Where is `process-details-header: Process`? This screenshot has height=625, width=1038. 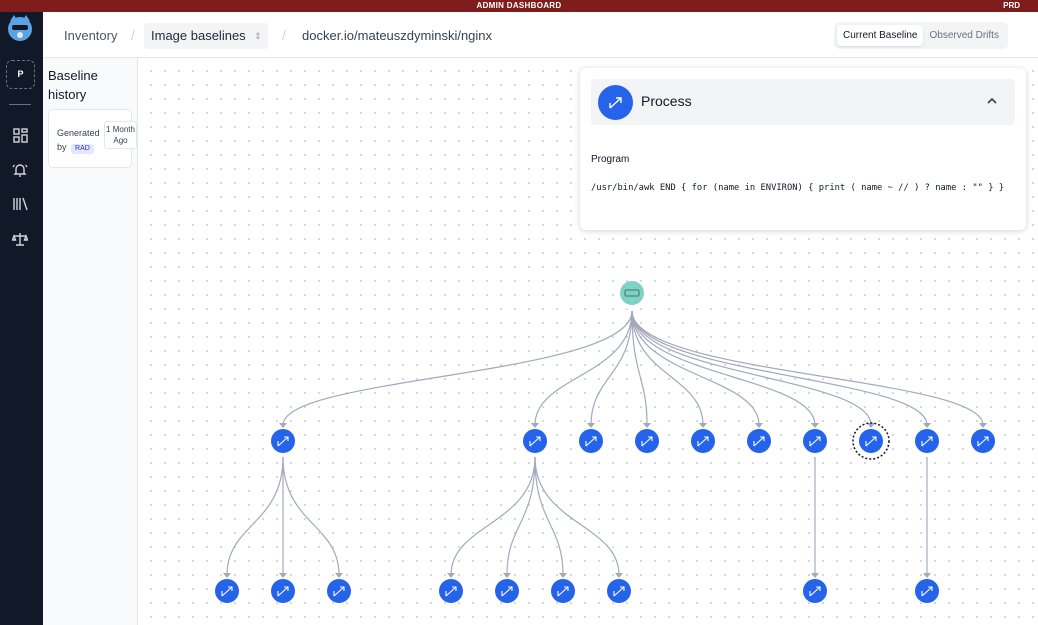
process-details-header: Process is located at coordinates (803, 102).